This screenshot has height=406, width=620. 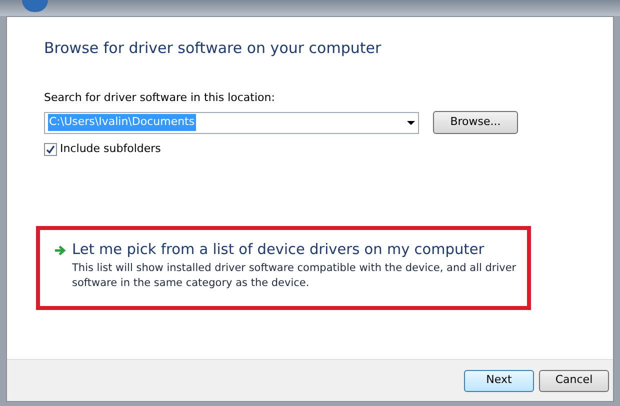 I want to click on subfolders-label: Include subfolders, so click(x=110, y=149).